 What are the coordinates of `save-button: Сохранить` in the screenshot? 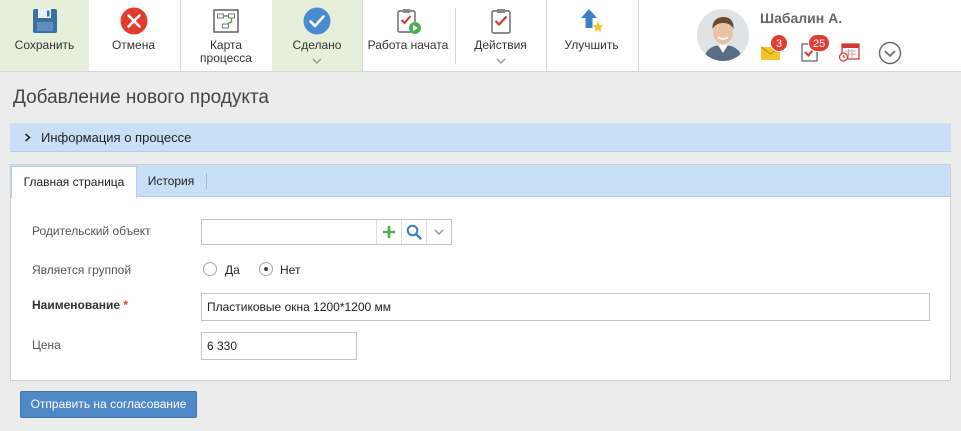 It's located at (44, 35).